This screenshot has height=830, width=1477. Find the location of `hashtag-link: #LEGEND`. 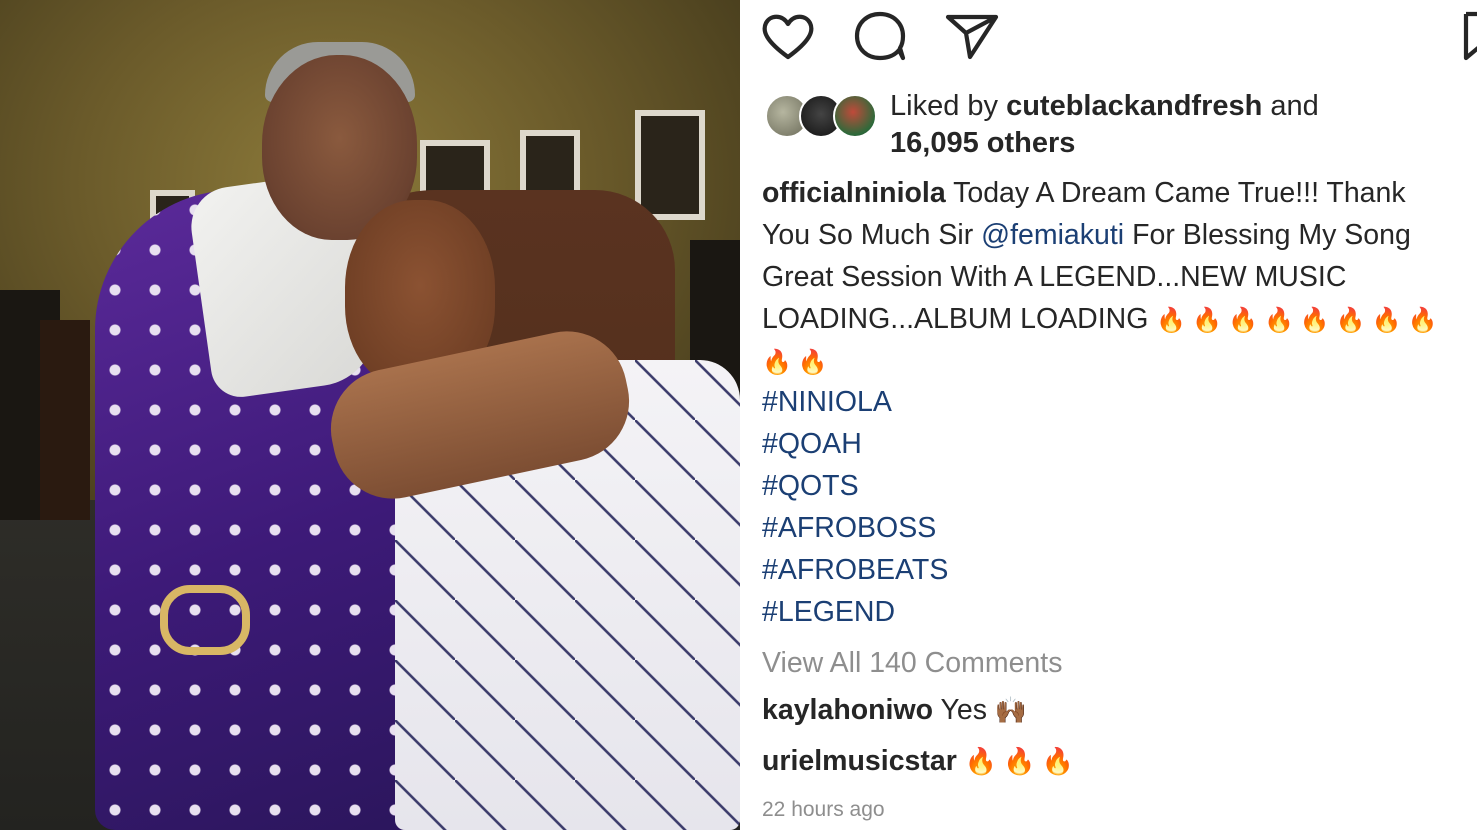

hashtag-link: #LEGEND is located at coordinates (855, 612).